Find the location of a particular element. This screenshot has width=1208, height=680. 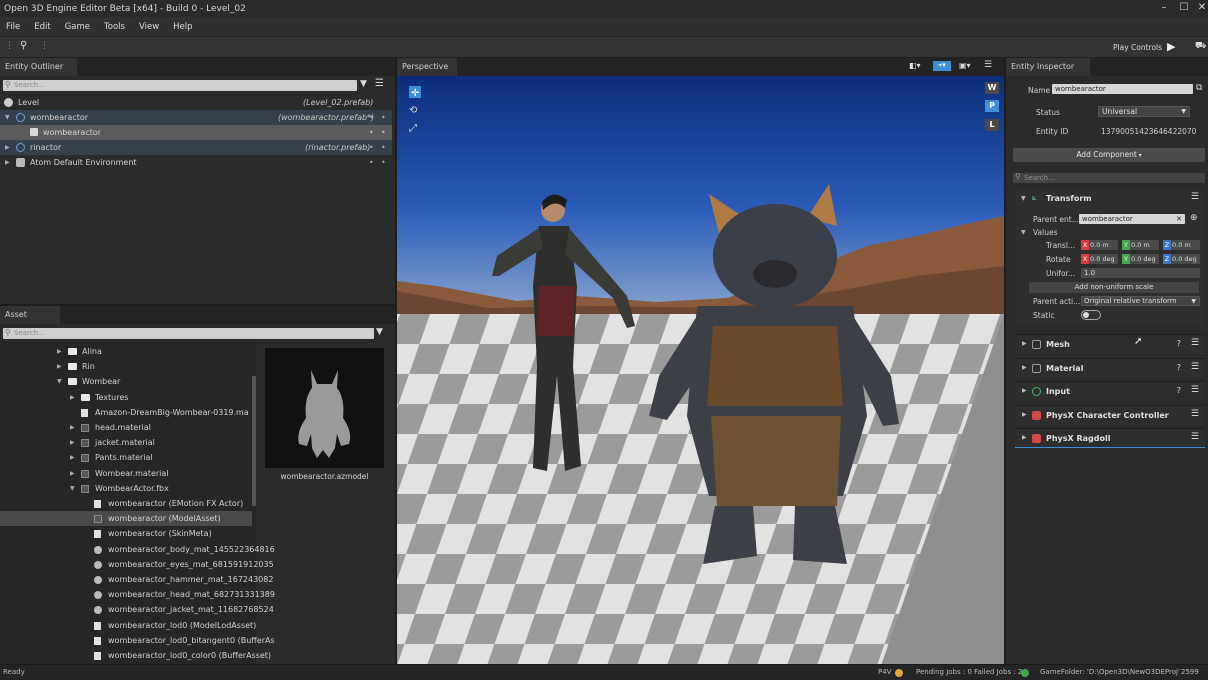

physx-character-controller-section: ▶ PhysX Character Controller ☰ is located at coordinates (1110, 415).